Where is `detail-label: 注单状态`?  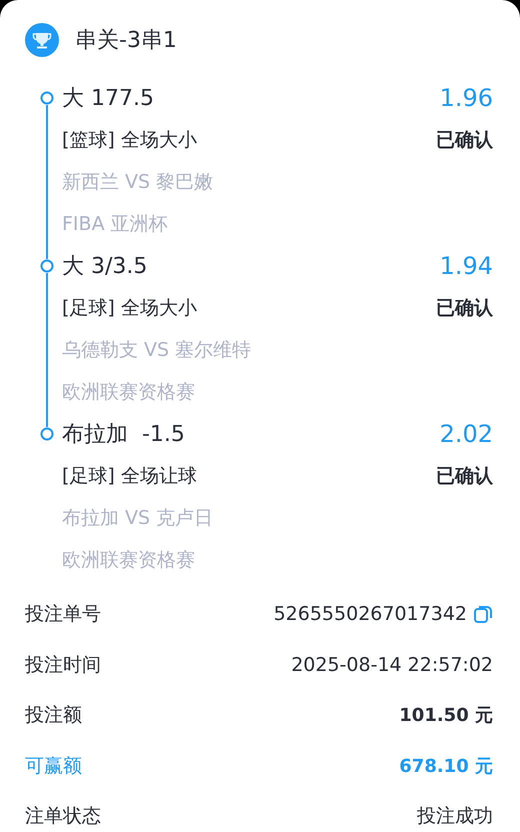
detail-label: 注单状态 is located at coordinates (63, 817).